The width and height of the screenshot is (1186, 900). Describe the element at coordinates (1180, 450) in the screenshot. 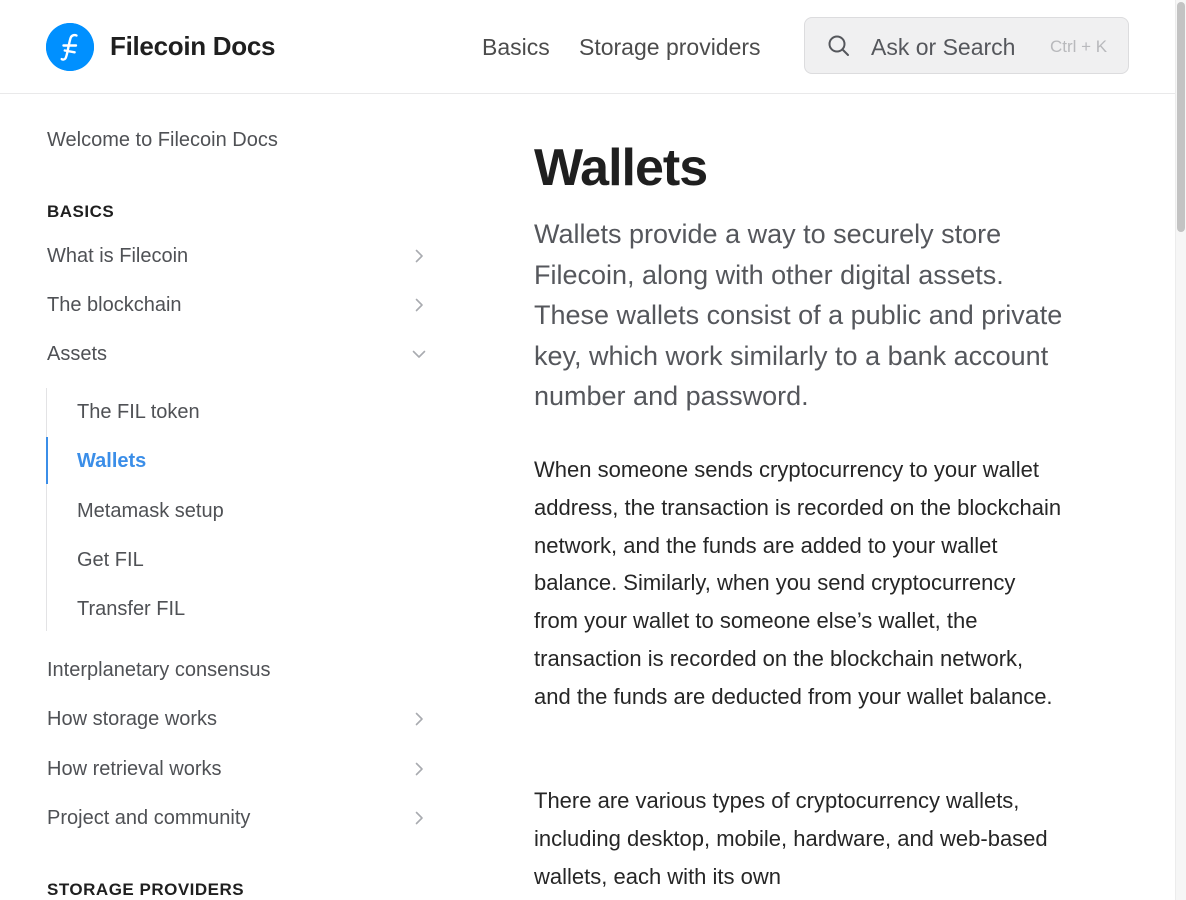

I see `page-scrollbar` at that location.